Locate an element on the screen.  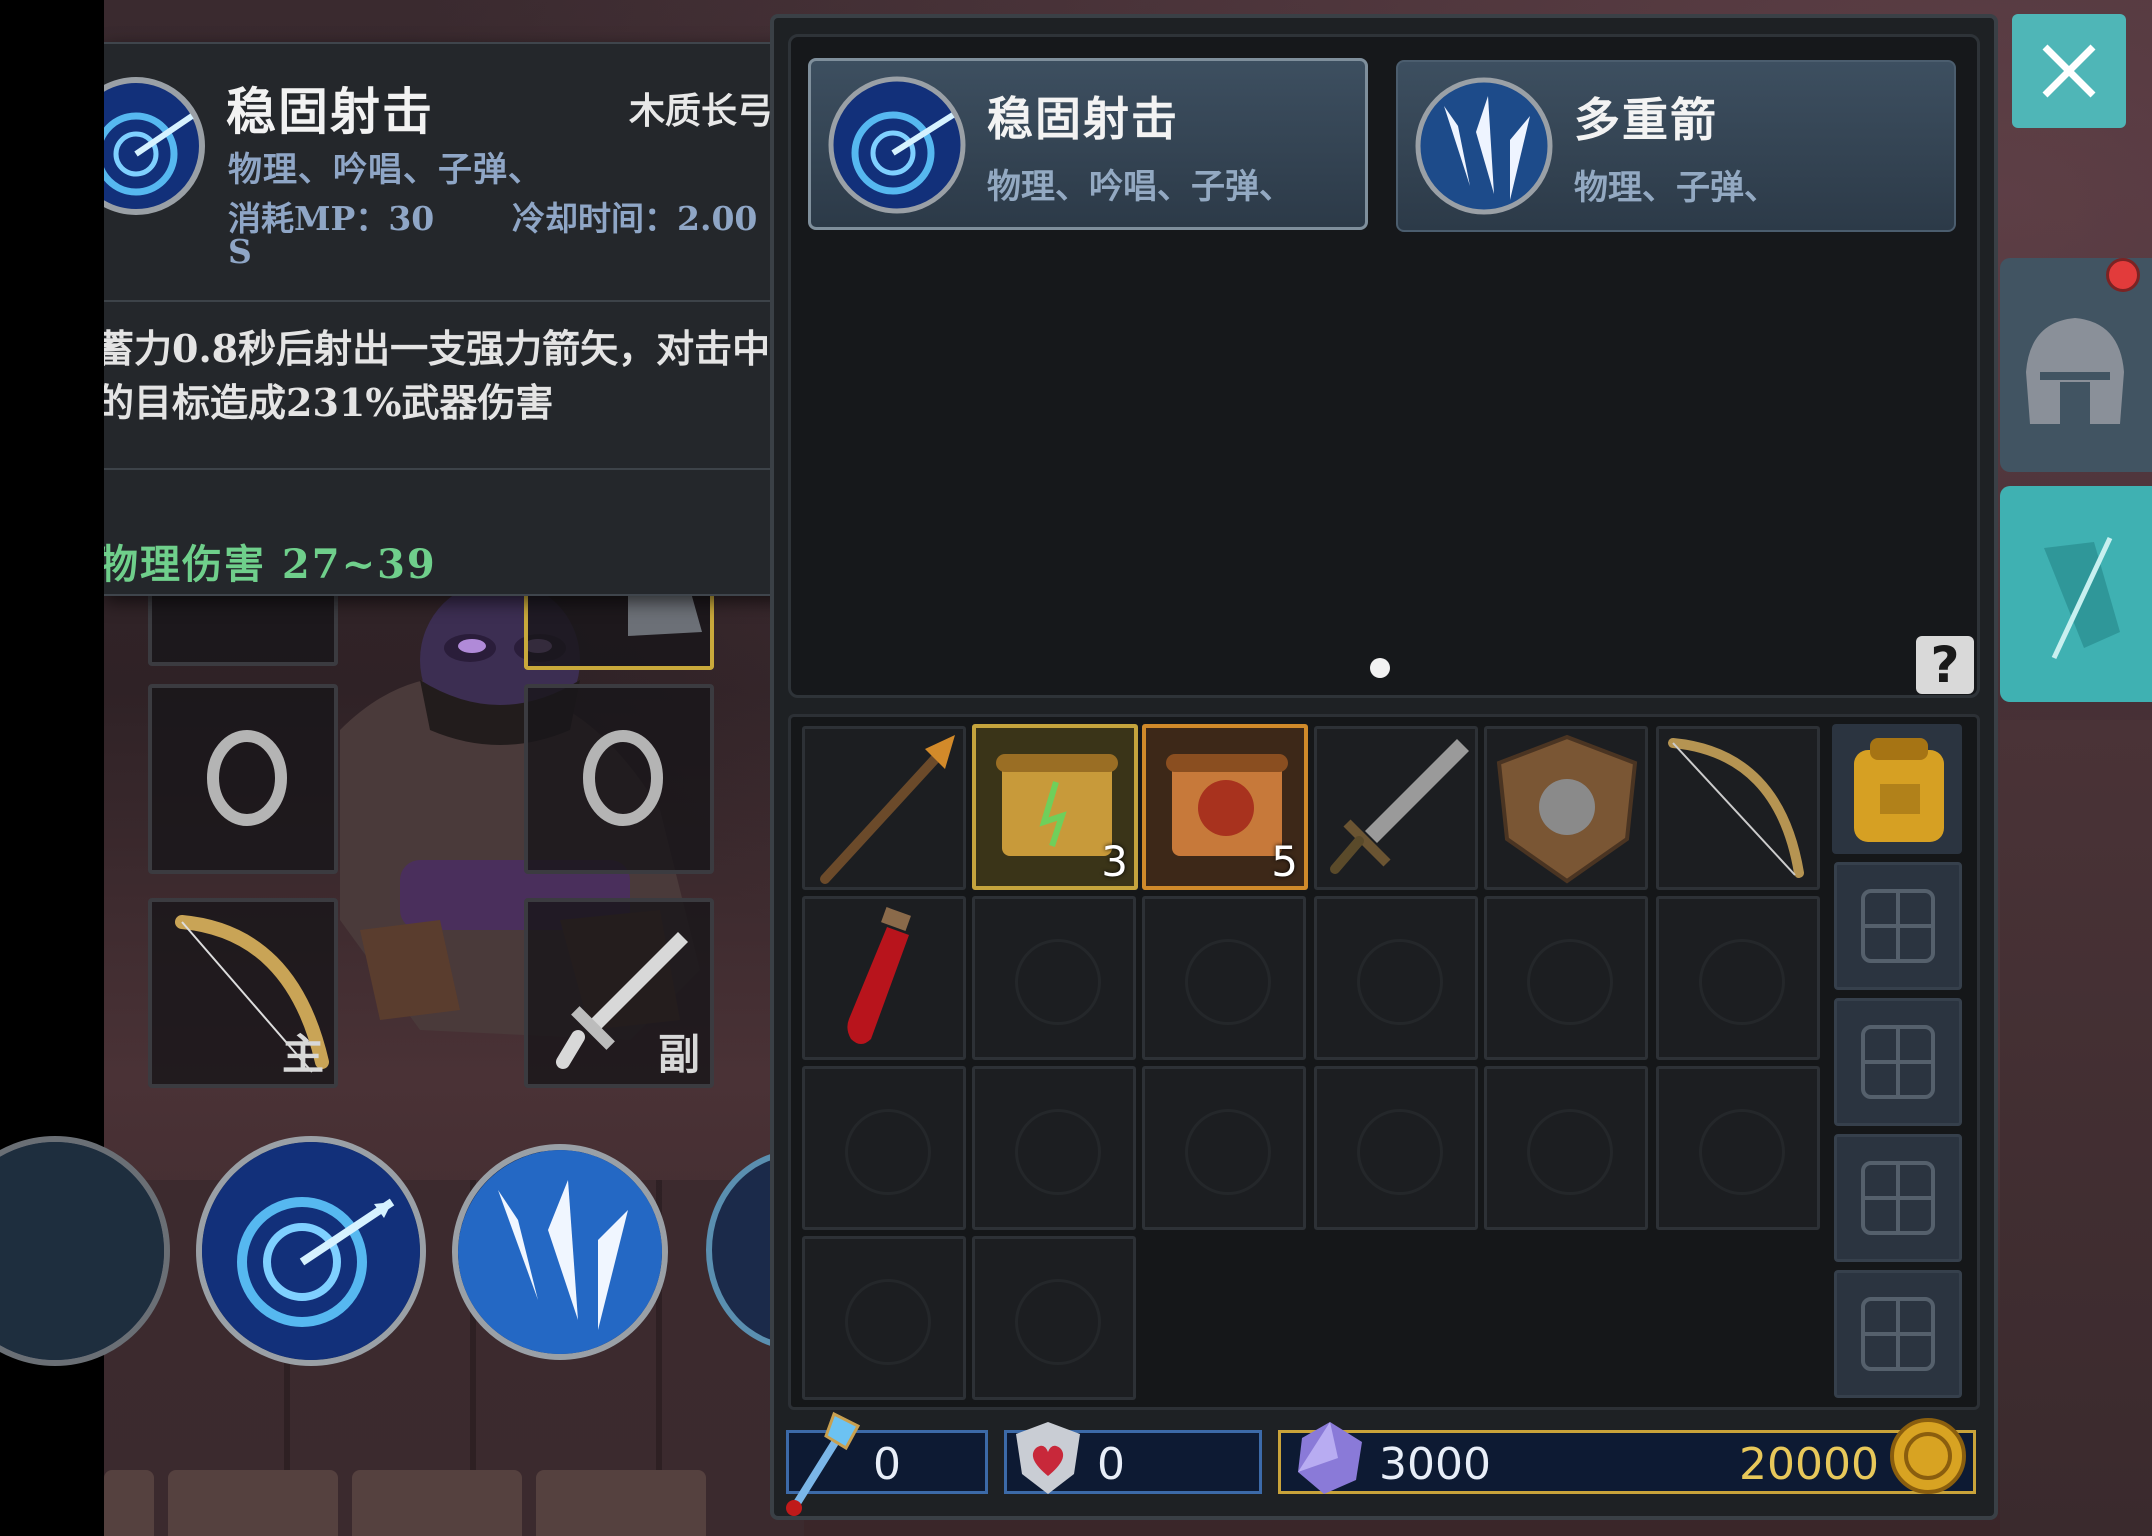
inventory-slot-sword is located at coordinates (1396, 808).